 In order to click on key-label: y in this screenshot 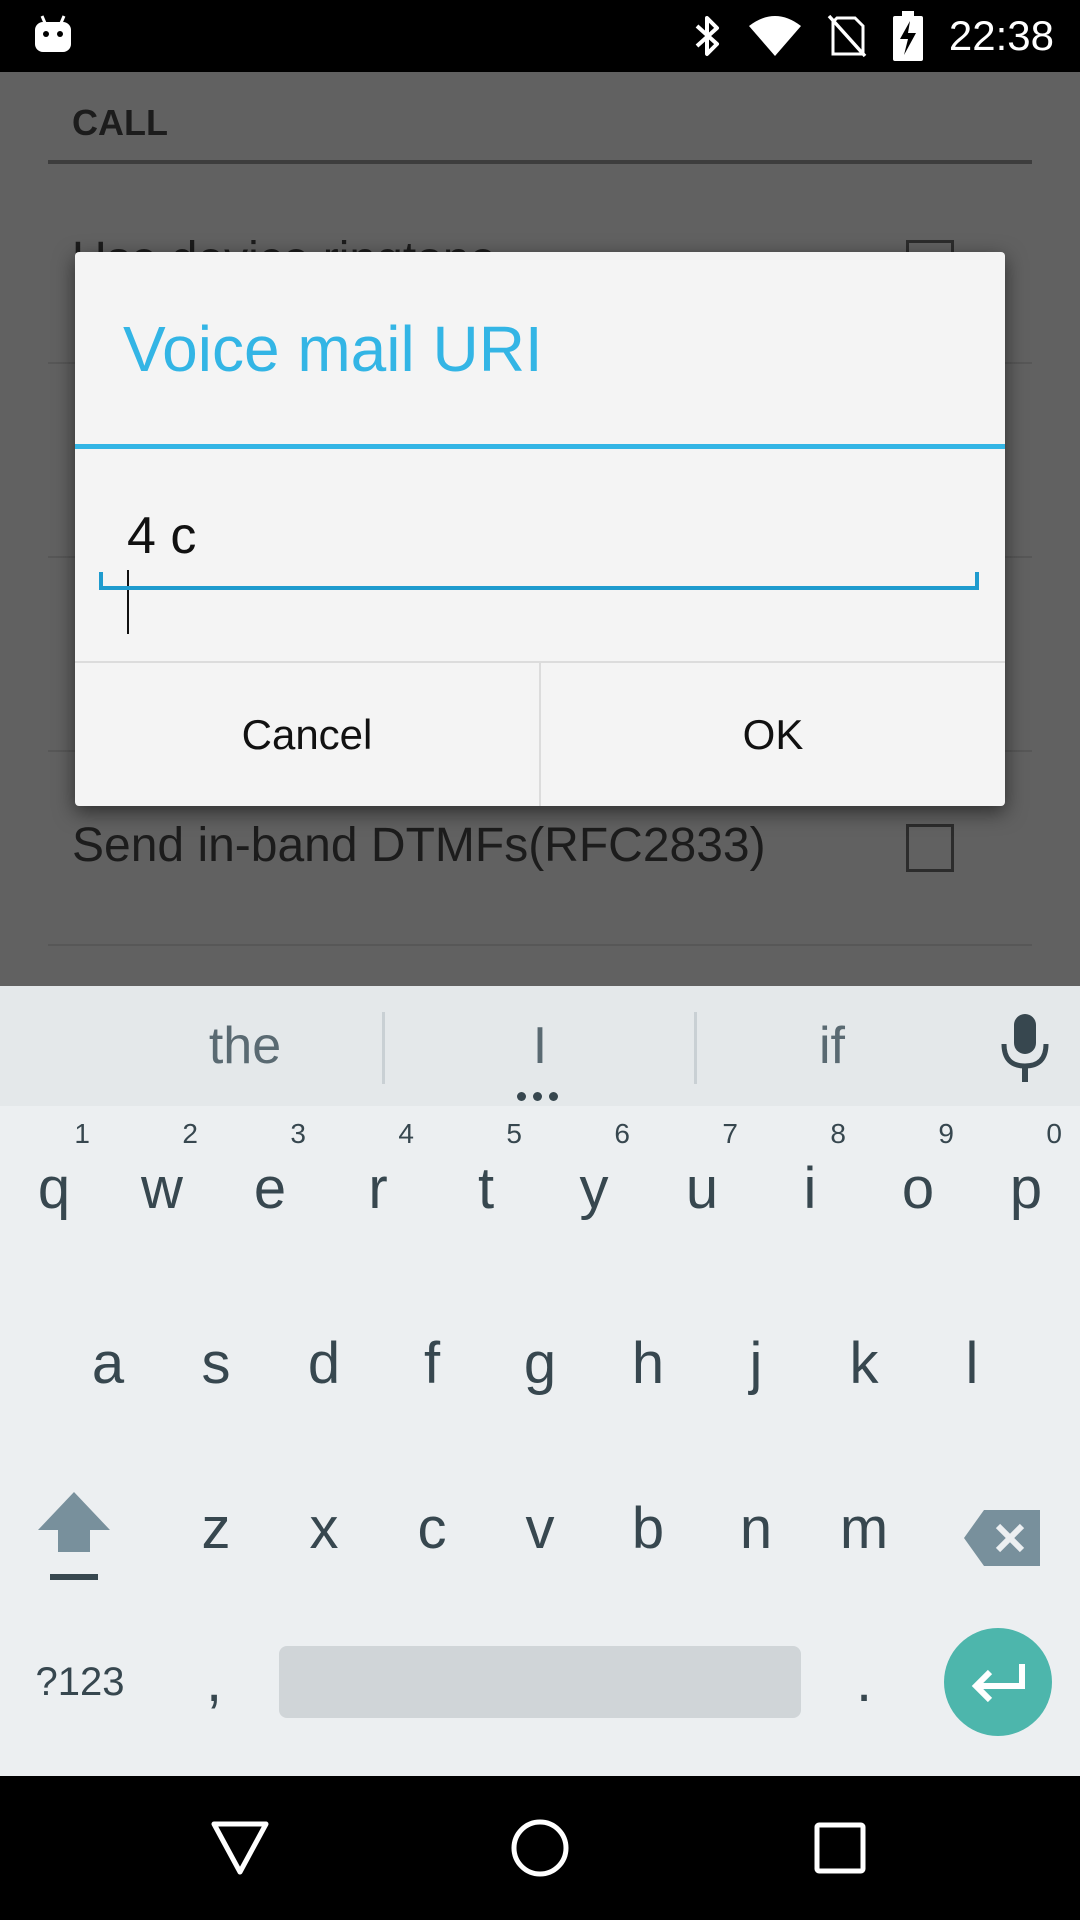, I will do `click(594, 1188)`.